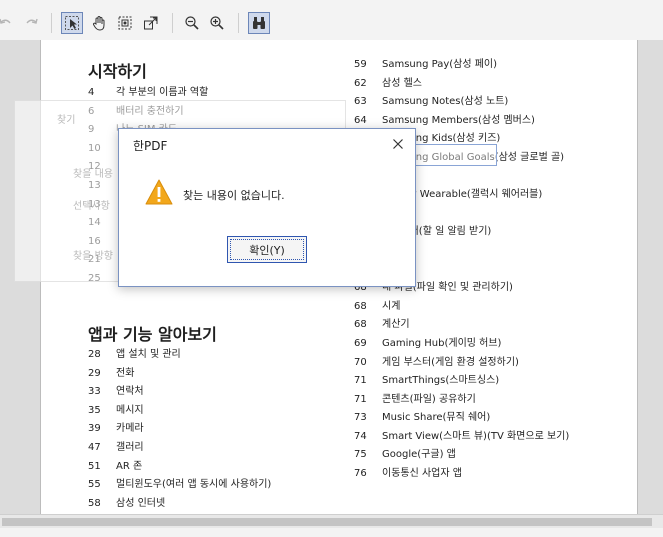 The width and height of the screenshot is (663, 537). Describe the element at coordinates (93, 174) in the screenshot. I see `find-what-label: 찾을 내용` at that location.